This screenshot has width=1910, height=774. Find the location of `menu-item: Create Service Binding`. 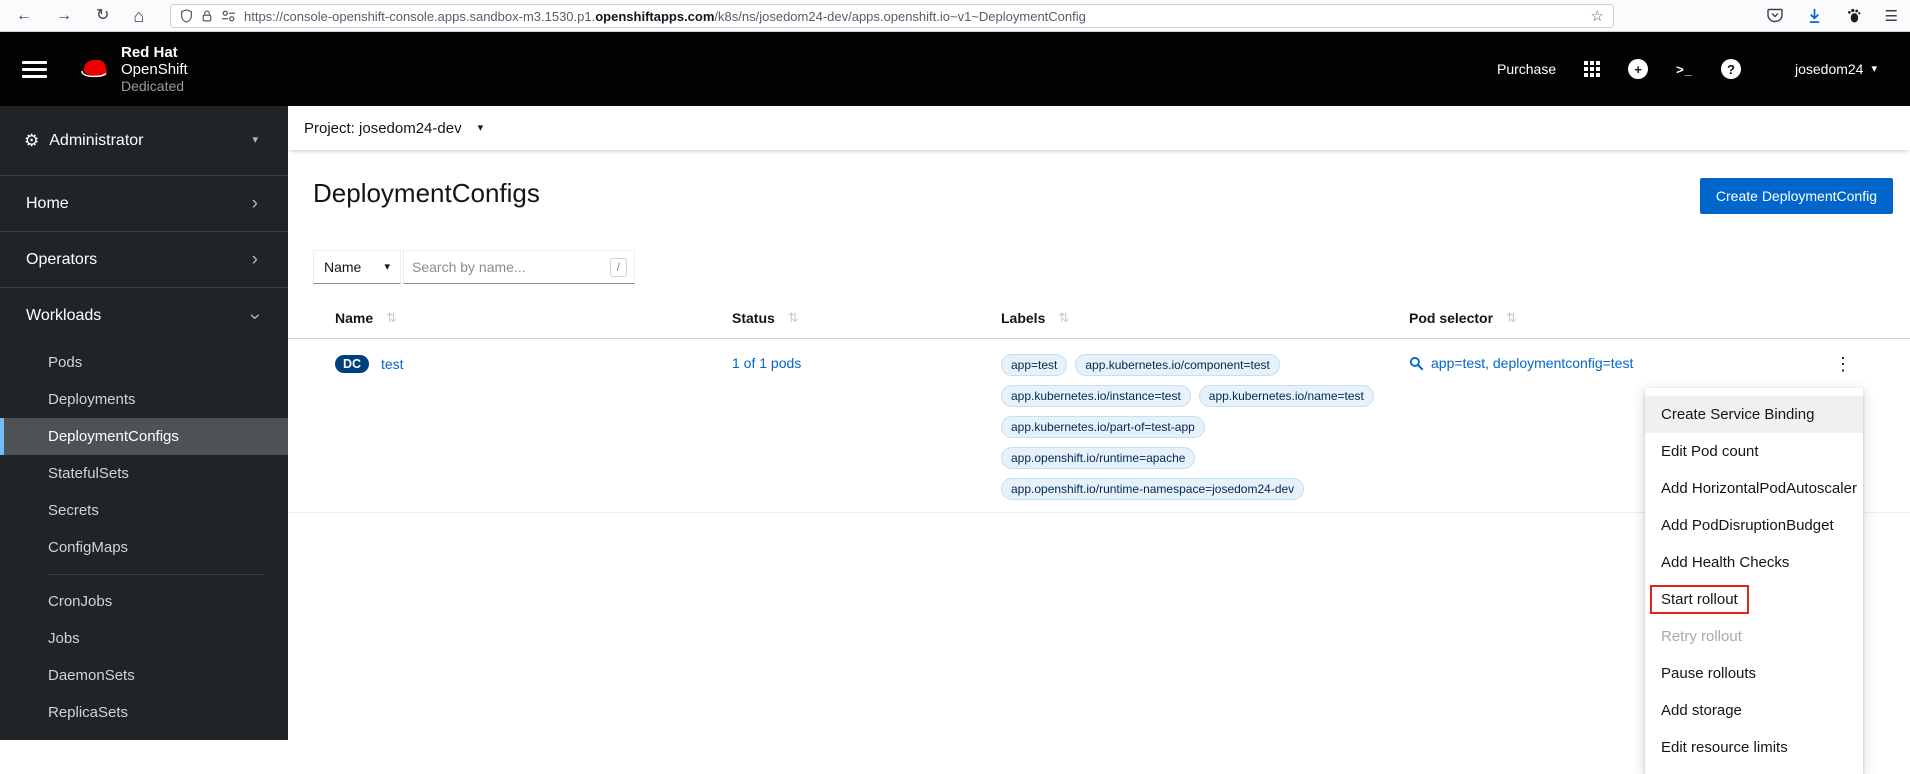

menu-item: Create Service Binding is located at coordinates (1754, 414).